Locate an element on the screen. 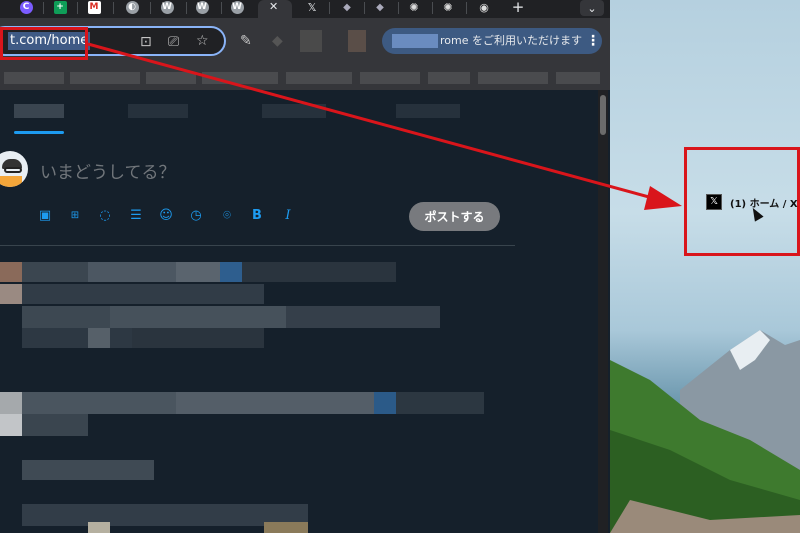 This screenshot has height=533, width=800. dragged-tab-title: (1) ホーム / X is located at coordinates (764, 204).